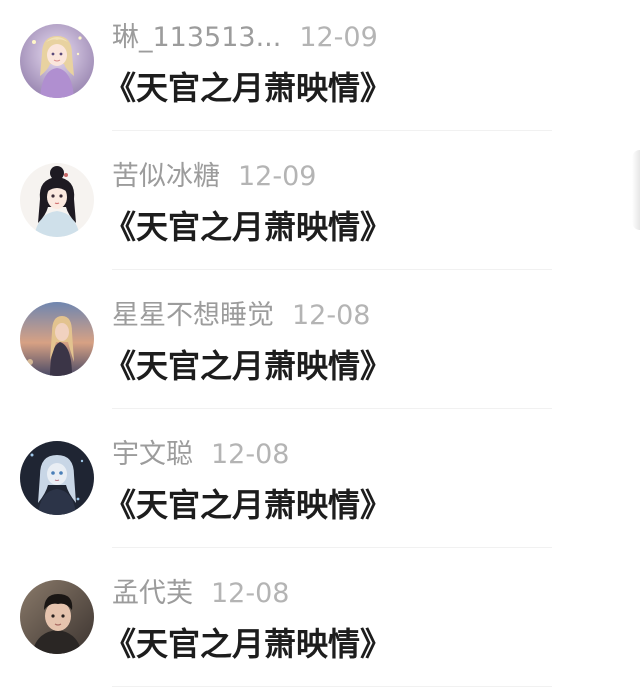 The image size is (640, 696). Describe the element at coordinates (57, 617) in the screenshot. I see `young-man-photo-avatar-icon` at that location.